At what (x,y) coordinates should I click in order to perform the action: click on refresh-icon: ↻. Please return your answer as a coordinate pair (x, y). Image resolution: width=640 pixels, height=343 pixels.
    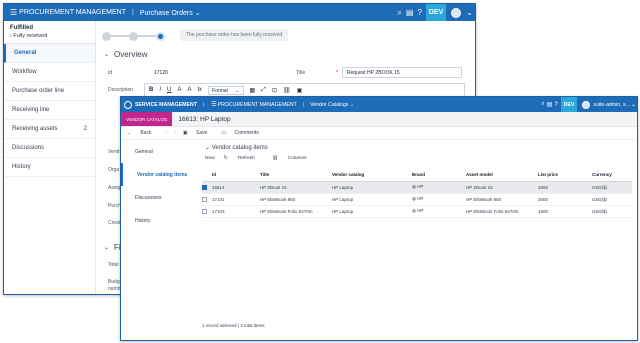
    Looking at the image, I should click on (226, 158).